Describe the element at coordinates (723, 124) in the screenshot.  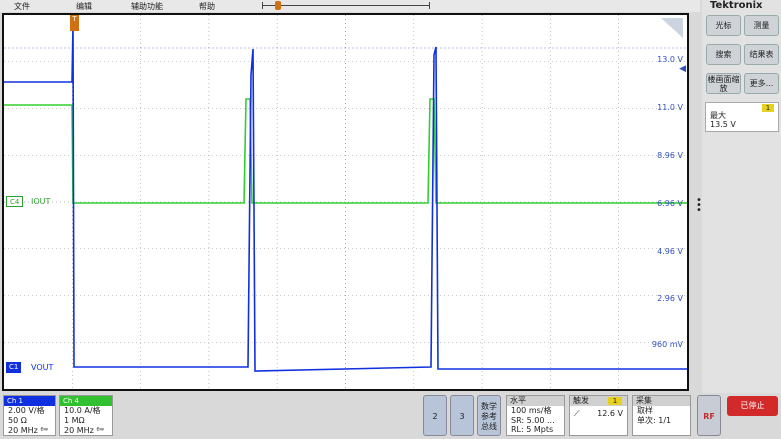
I see `measurement-value: 13.5 V` at that location.